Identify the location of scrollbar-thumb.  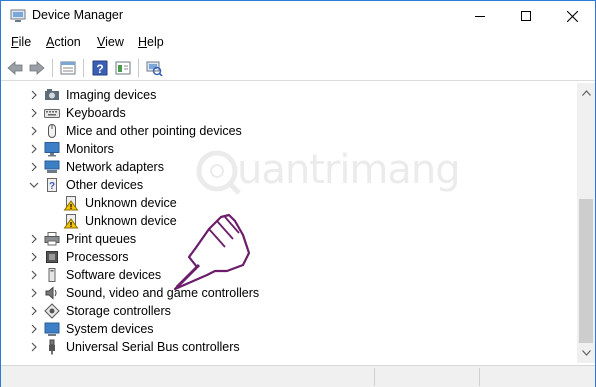
(586, 271).